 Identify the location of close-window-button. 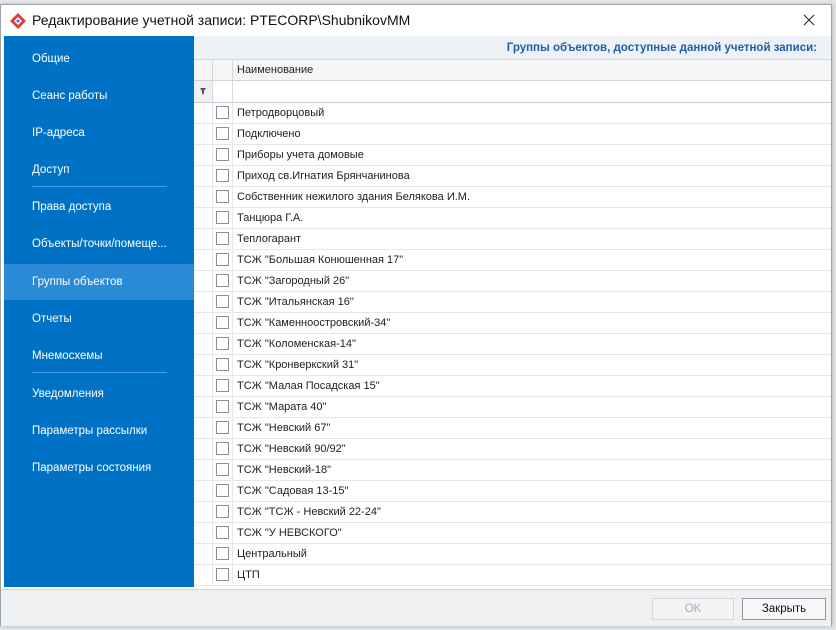
(809, 20).